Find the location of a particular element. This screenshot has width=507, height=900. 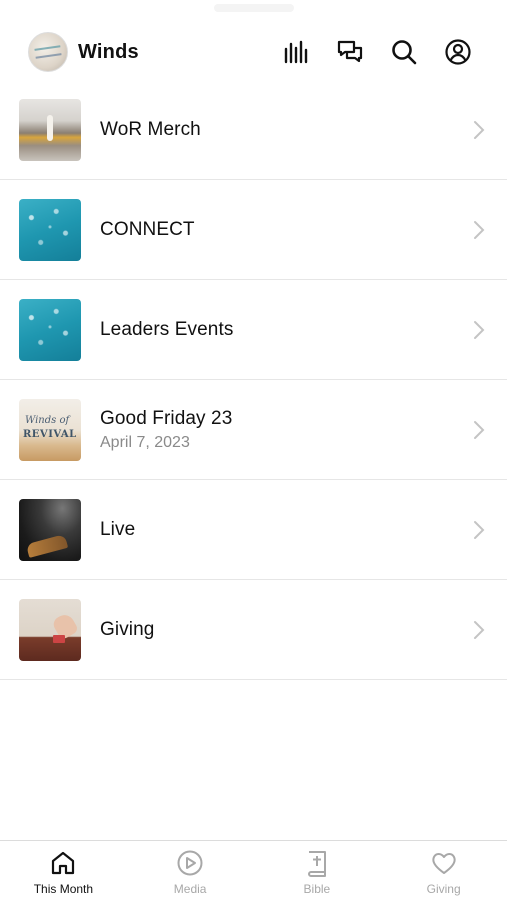

list-item-title: Leaders Events is located at coordinates (167, 329).